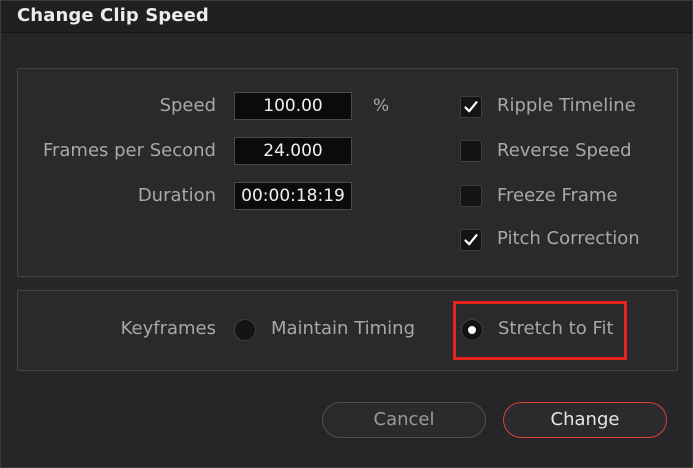  What do you see at coordinates (245, 330) in the screenshot?
I see `maintain-timing-radio` at bounding box center [245, 330].